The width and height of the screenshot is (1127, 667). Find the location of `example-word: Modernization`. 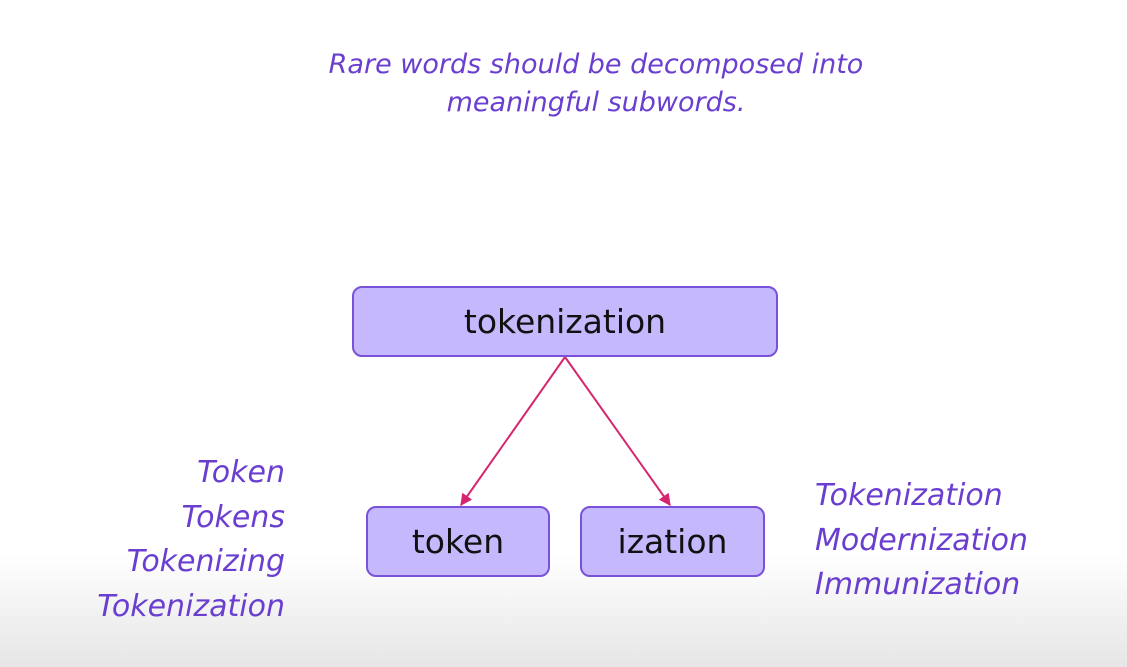

example-word: Modernization is located at coordinates (922, 540).